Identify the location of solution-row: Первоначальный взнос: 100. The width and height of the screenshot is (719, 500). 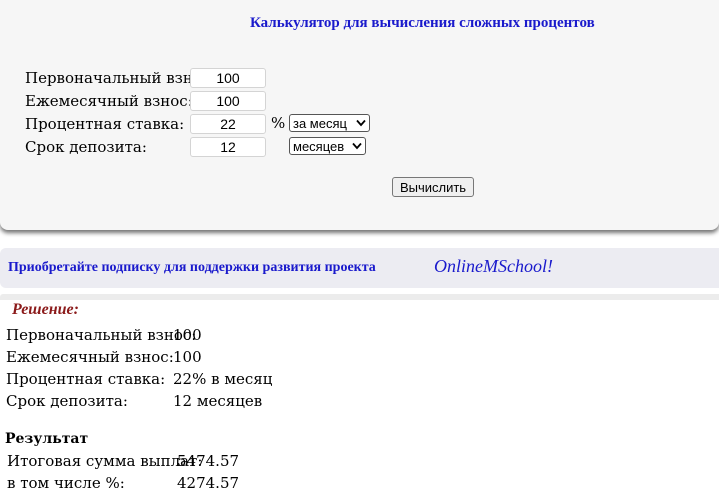
(104, 335).